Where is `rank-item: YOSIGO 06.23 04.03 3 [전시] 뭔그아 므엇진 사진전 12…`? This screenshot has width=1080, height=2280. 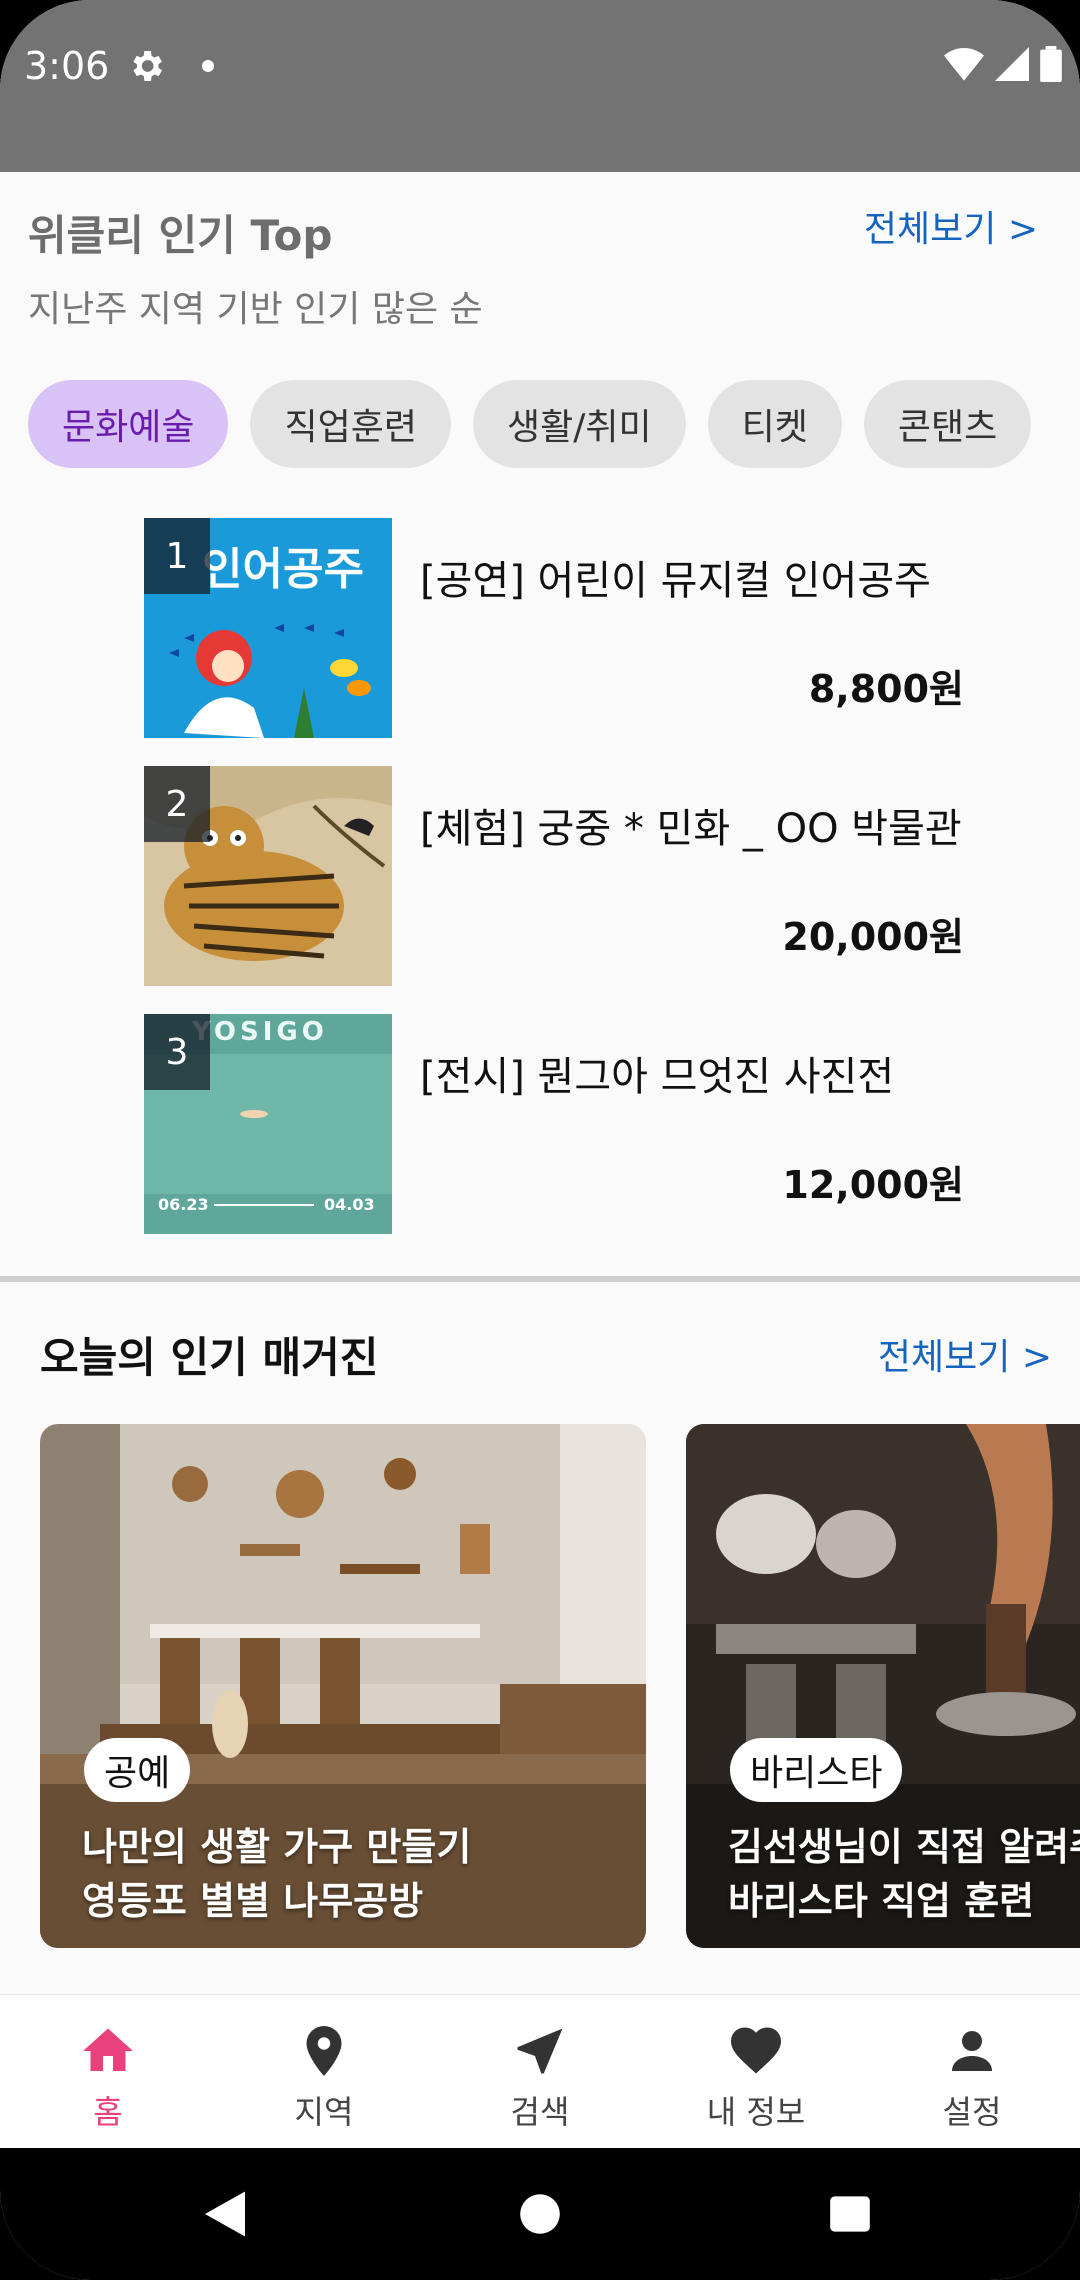 rank-item: YOSIGO 06.23 04.03 3 [전시] 뭔그아 므엇진 사진전 12… is located at coordinates (554, 1138).